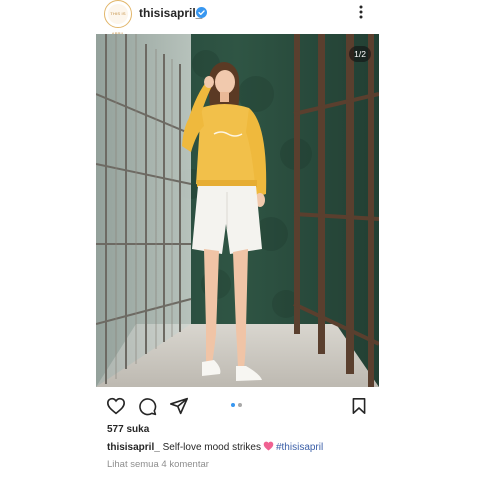  What do you see at coordinates (240, 405) in the screenshot?
I see `carousel-dot` at bounding box center [240, 405].